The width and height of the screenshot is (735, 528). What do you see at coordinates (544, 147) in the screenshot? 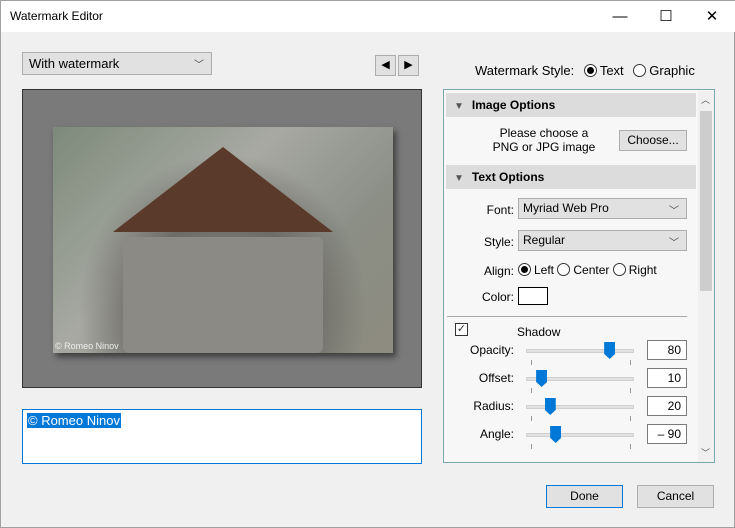
I see `hint-line-2: PNG or JPG image` at bounding box center [544, 147].